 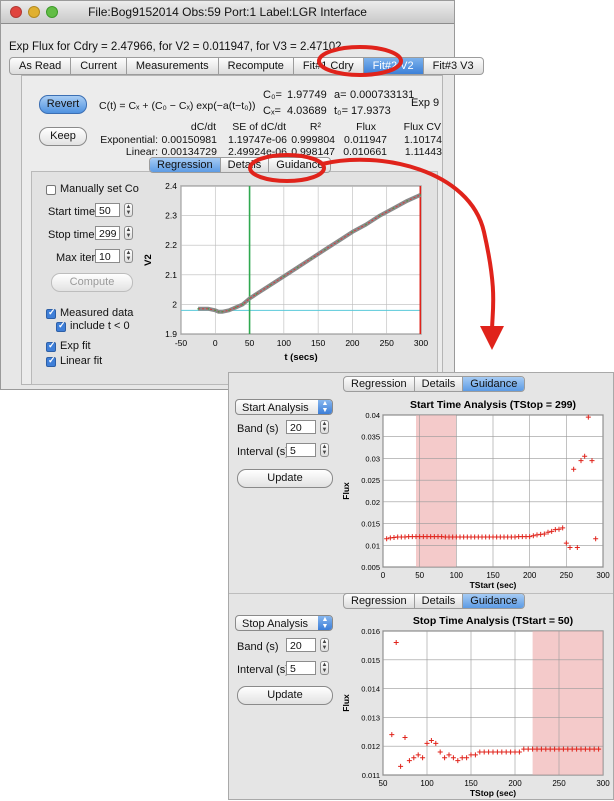 I want to click on annotation-circle-tab, so click(x=360, y=61).